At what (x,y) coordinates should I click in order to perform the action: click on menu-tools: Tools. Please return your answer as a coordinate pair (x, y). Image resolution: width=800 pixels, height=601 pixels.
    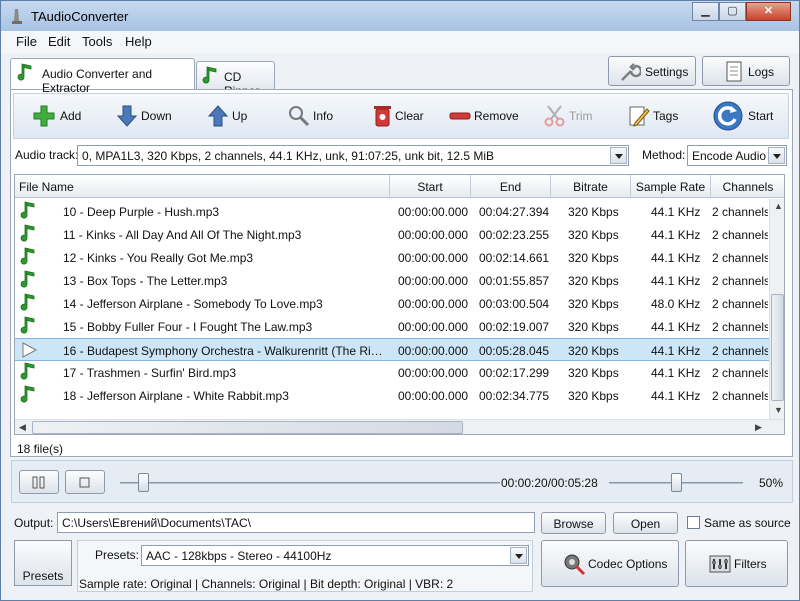
    Looking at the image, I should click on (97, 41).